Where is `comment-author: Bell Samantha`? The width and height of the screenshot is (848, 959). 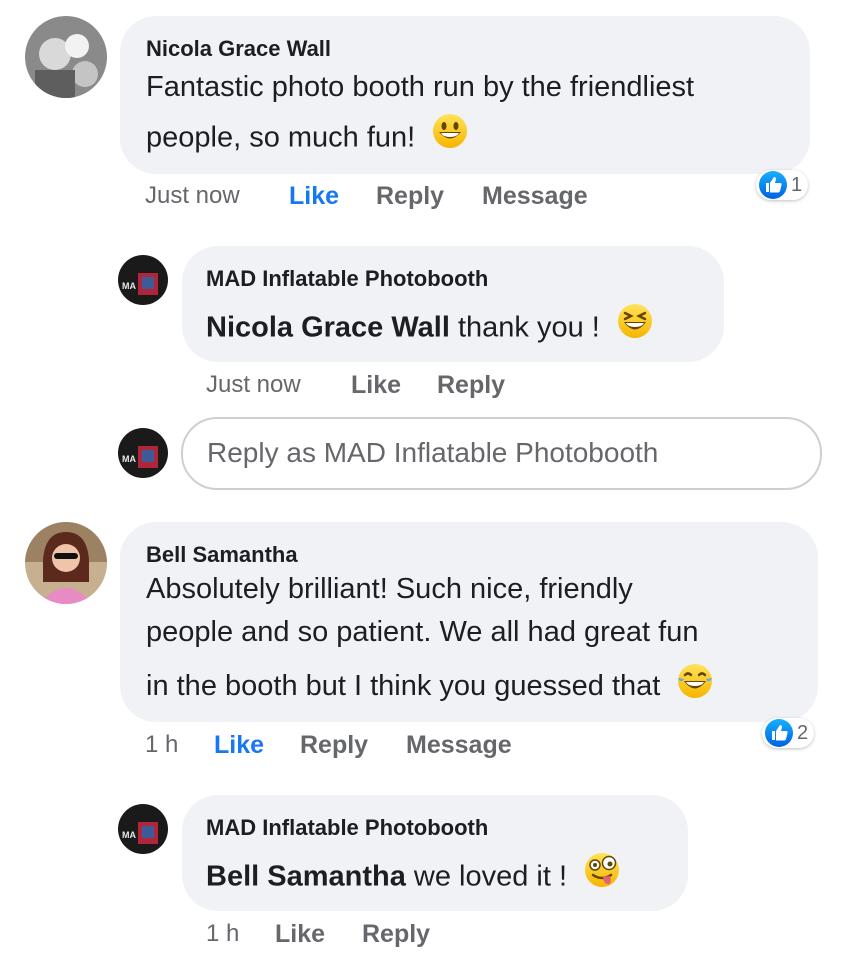
comment-author: Bell Samantha is located at coordinates (222, 555).